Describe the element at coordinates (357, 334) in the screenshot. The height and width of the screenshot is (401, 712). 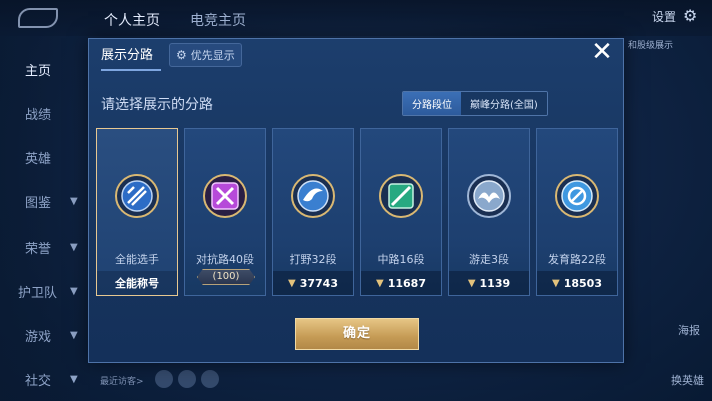
I see `confirm-button: 确定` at that location.